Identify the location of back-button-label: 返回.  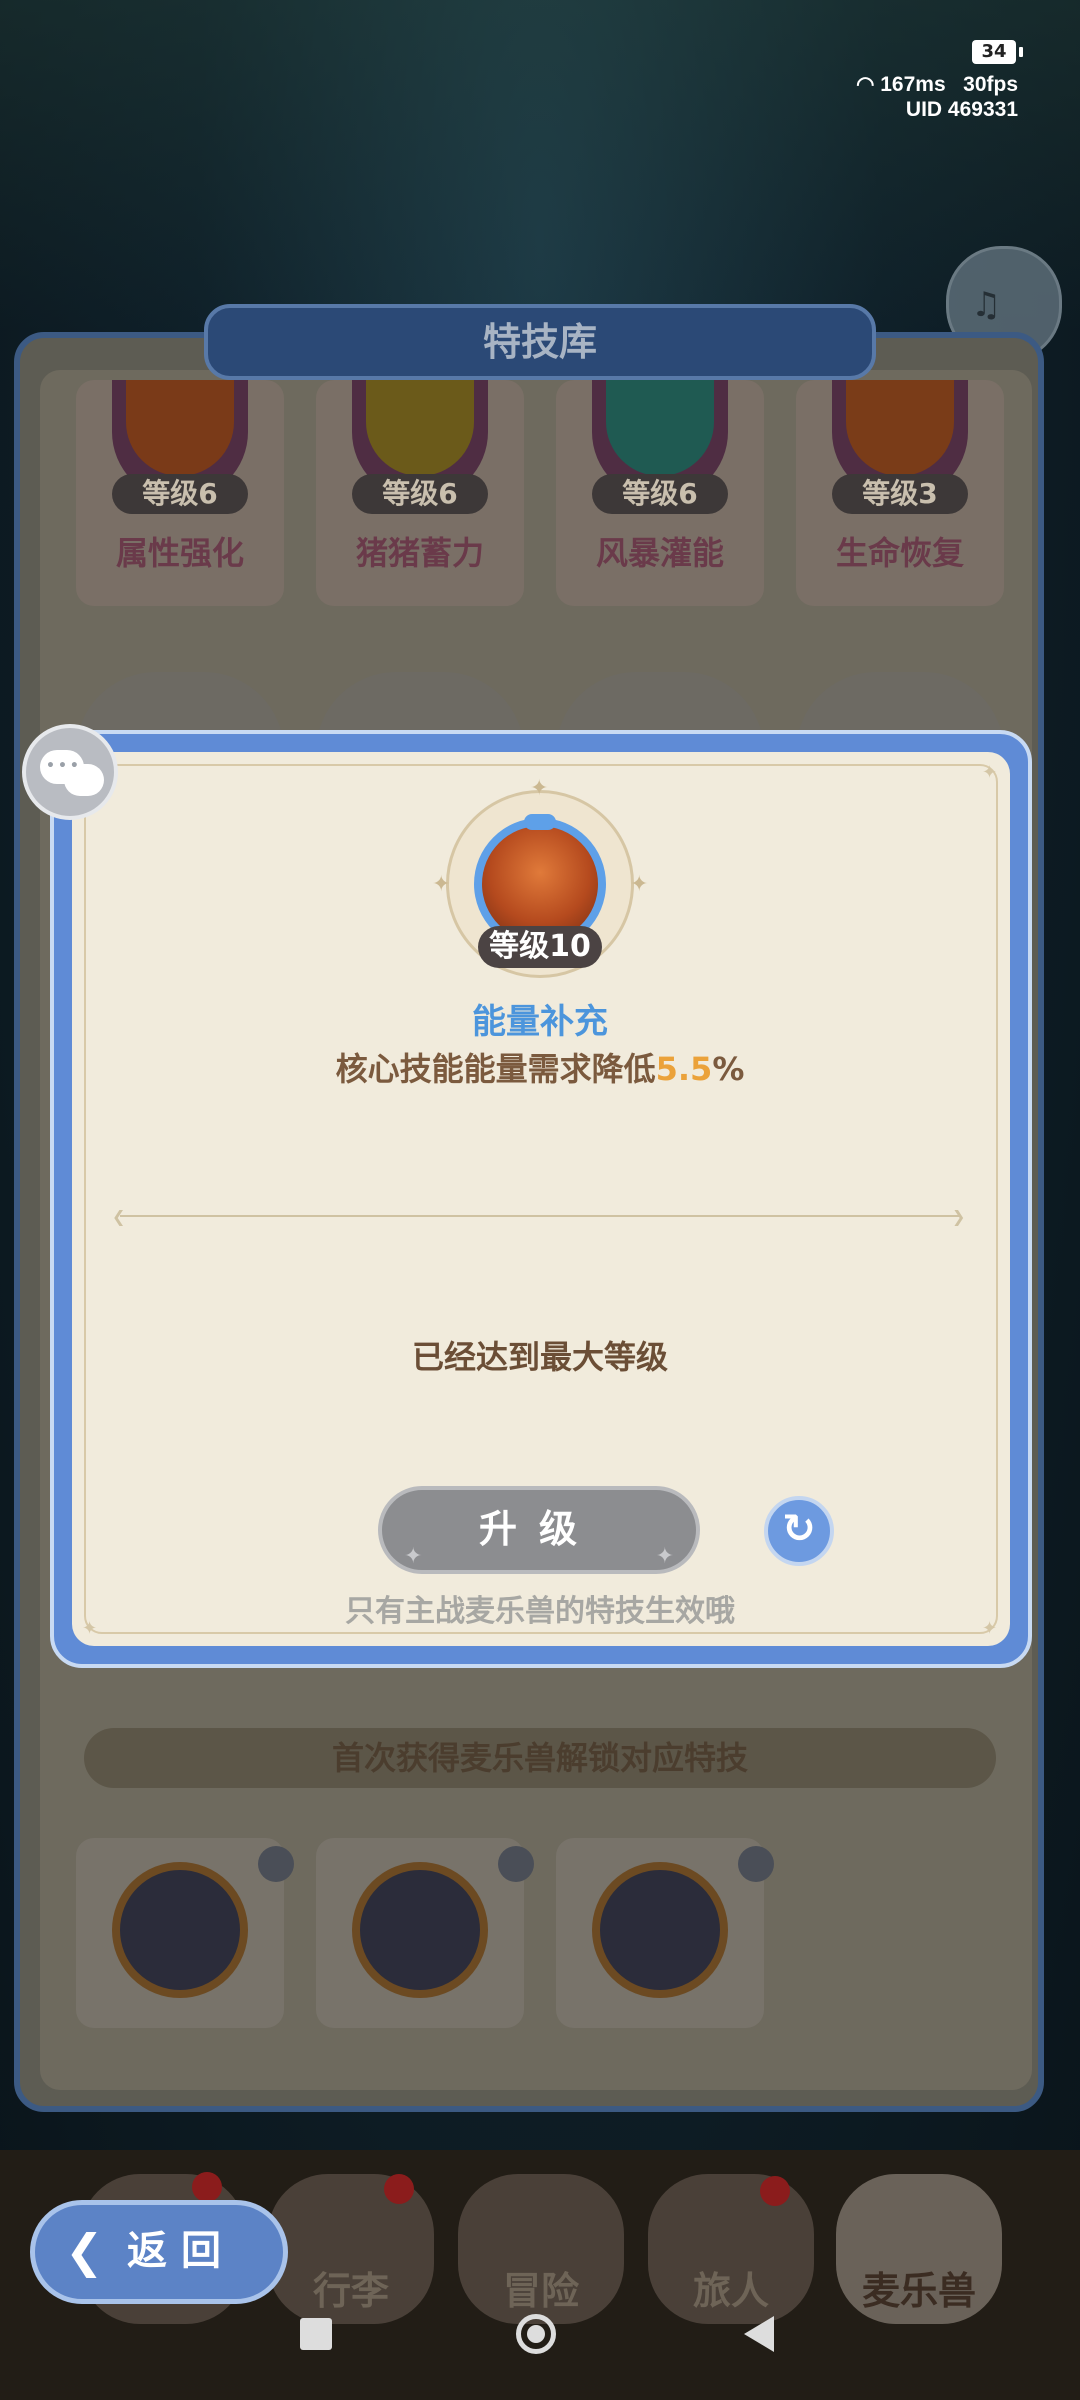
(181, 2251).